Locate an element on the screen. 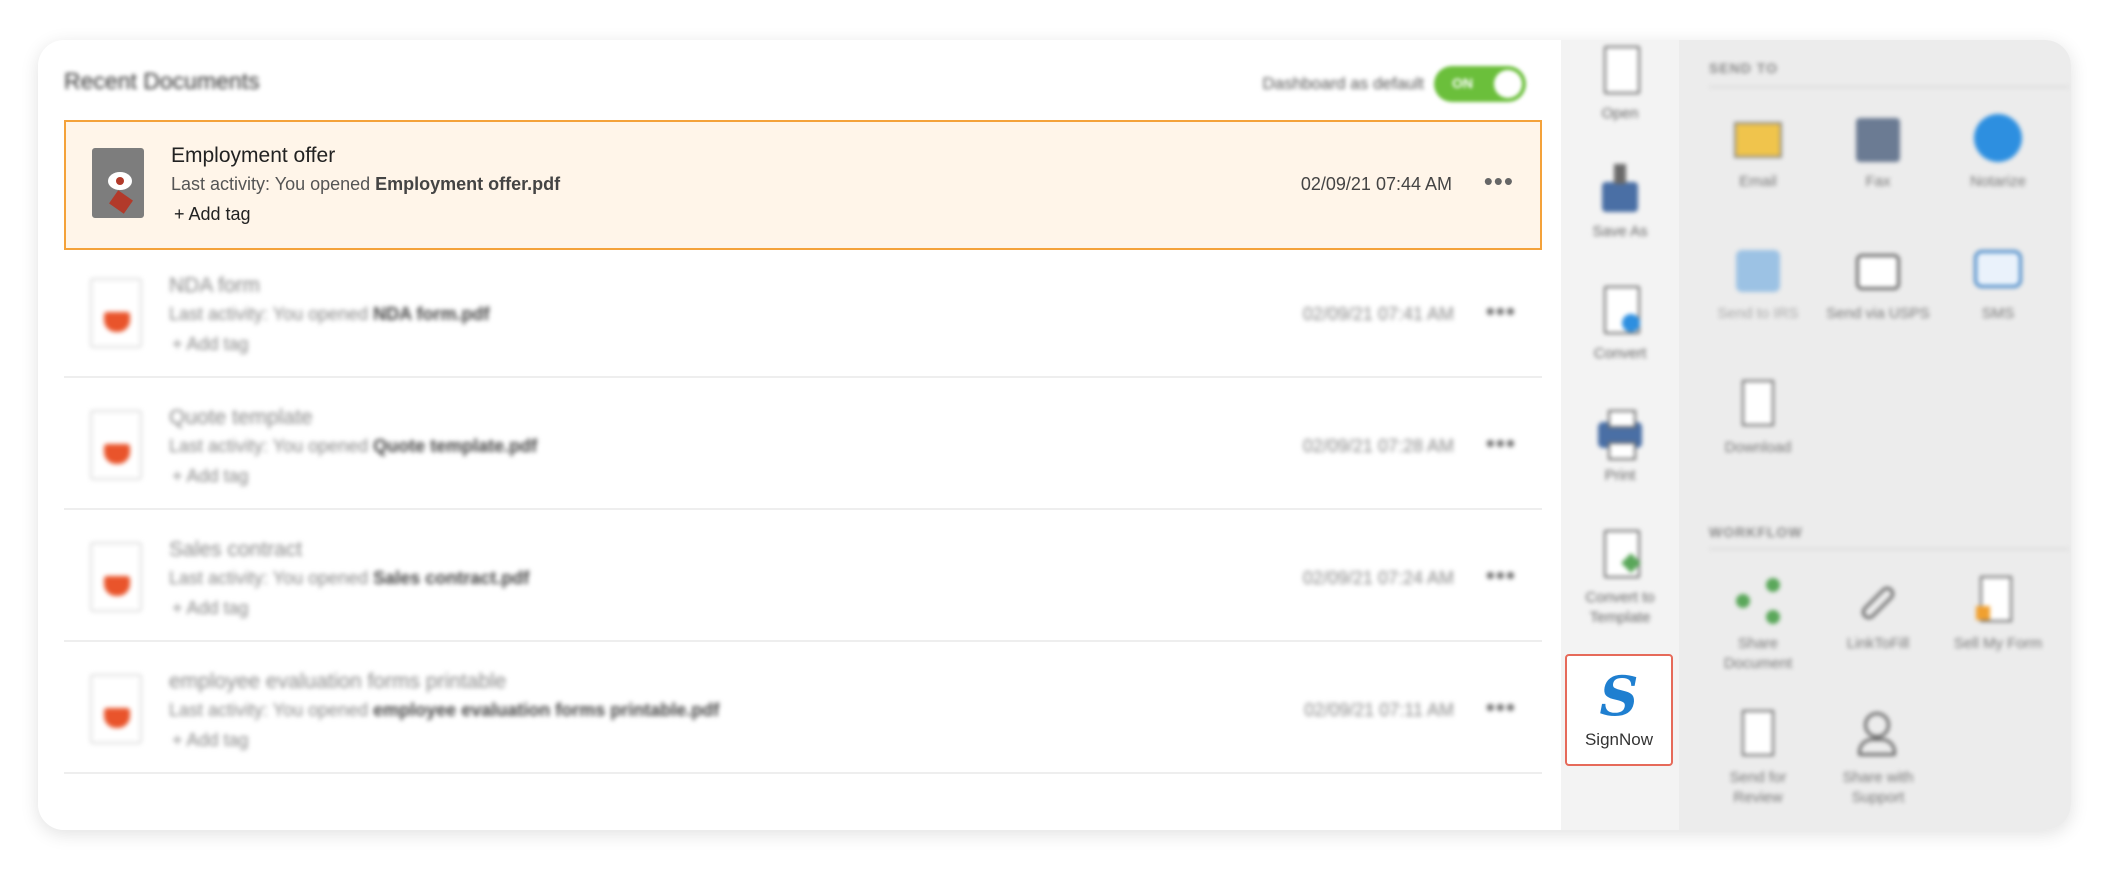 The image size is (2112, 870). dashboard-default-label: Dashboard as default is located at coordinates (1343, 83).